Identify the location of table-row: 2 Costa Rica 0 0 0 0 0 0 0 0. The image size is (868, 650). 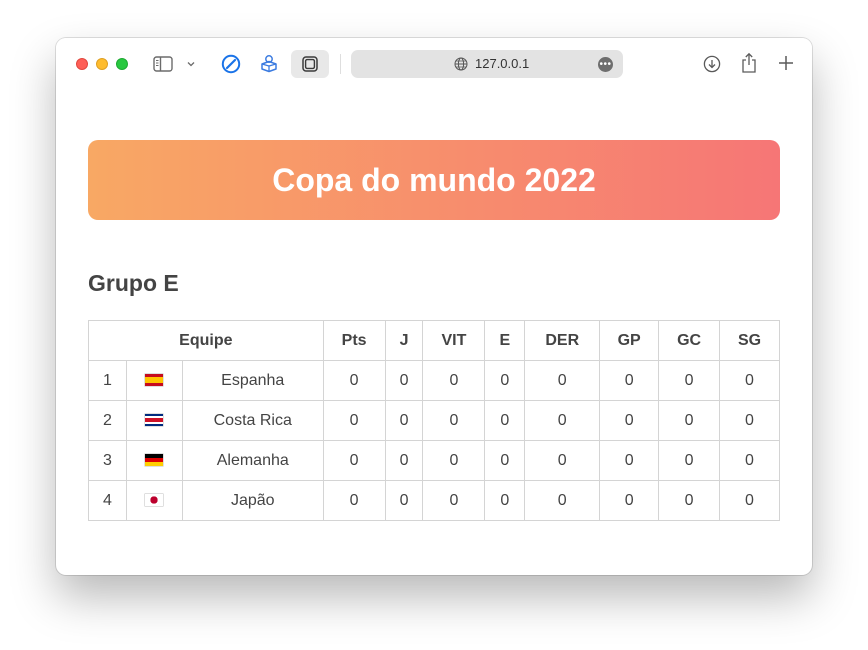
(434, 420).